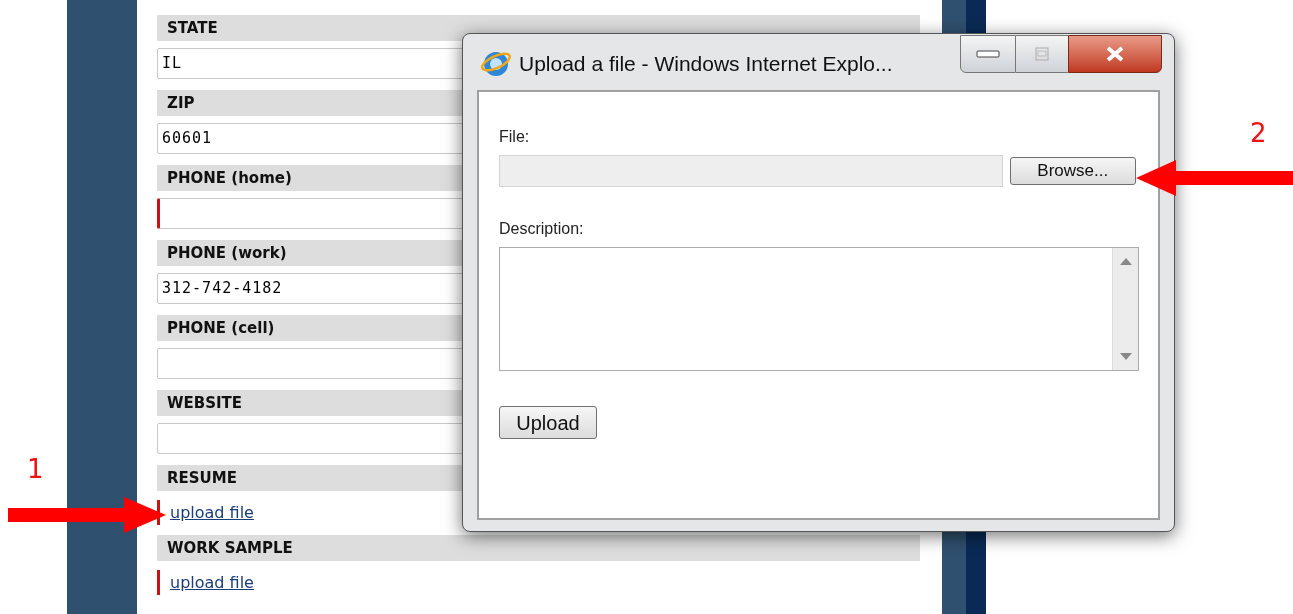 This screenshot has width=1293, height=614. Describe the element at coordinates (538, 548) in the screenshot. I see `field-label: WORK SAMPLE` at that location.